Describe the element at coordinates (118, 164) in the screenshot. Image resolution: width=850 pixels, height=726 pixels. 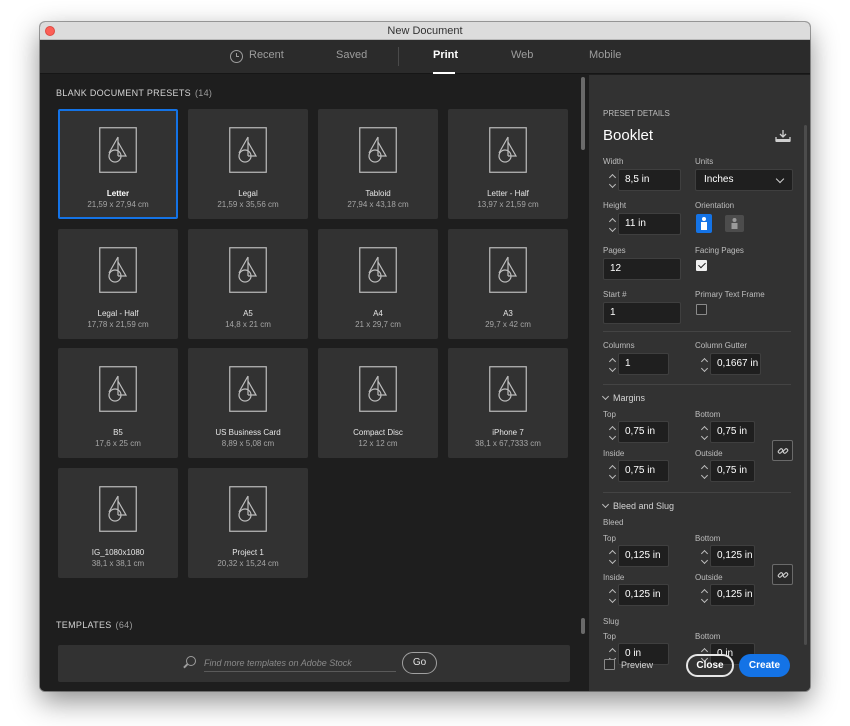
I see `preset-tile: Letter 21,59 x 27,94 cm` at that location.